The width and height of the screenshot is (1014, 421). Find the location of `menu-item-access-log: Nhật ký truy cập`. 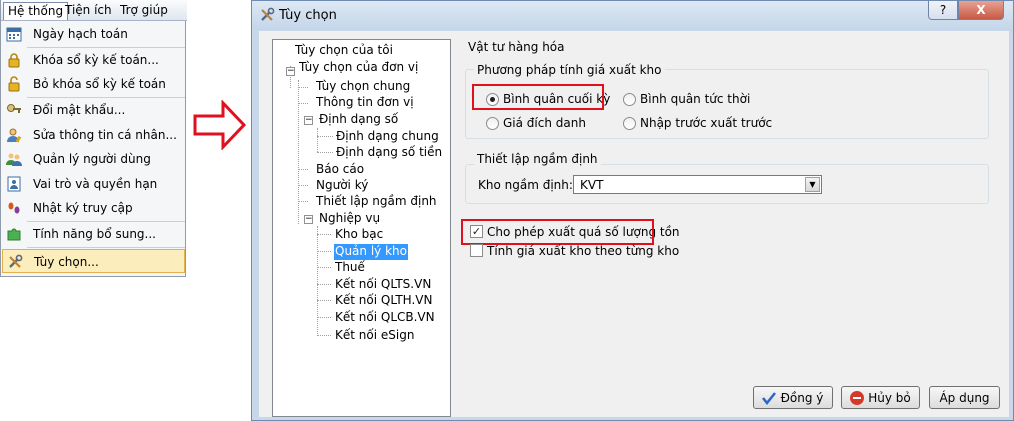

menu-item-access-log: Nhật ký truy cập is located at coordinates (93, 208).